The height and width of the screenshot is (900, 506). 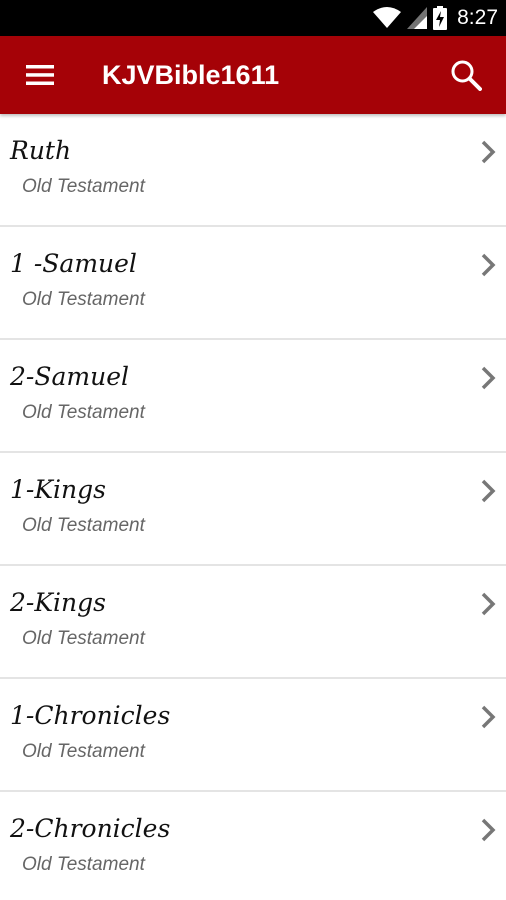 I want to click on book-name: Ruth, so click(x=41, y=150).